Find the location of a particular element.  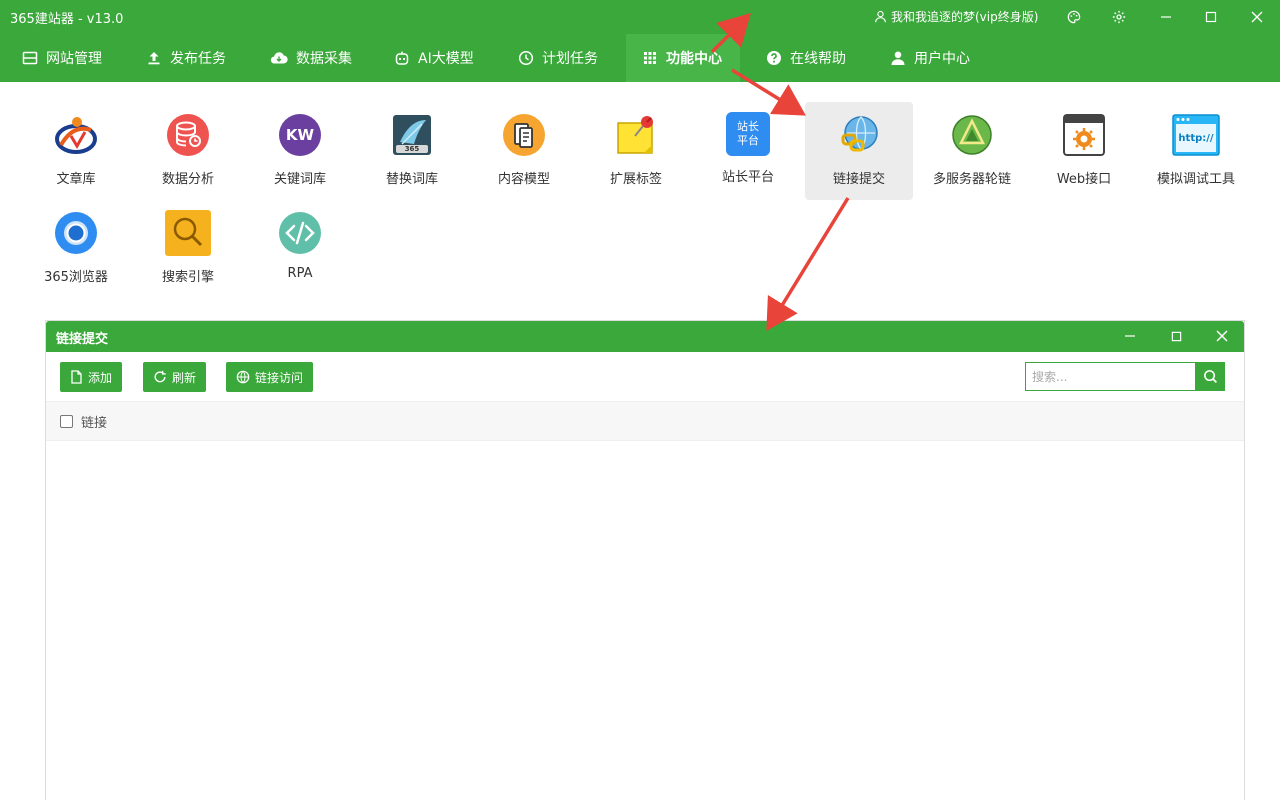

nav-ai-model: AI大模型 is located at coordinates (434, 58).